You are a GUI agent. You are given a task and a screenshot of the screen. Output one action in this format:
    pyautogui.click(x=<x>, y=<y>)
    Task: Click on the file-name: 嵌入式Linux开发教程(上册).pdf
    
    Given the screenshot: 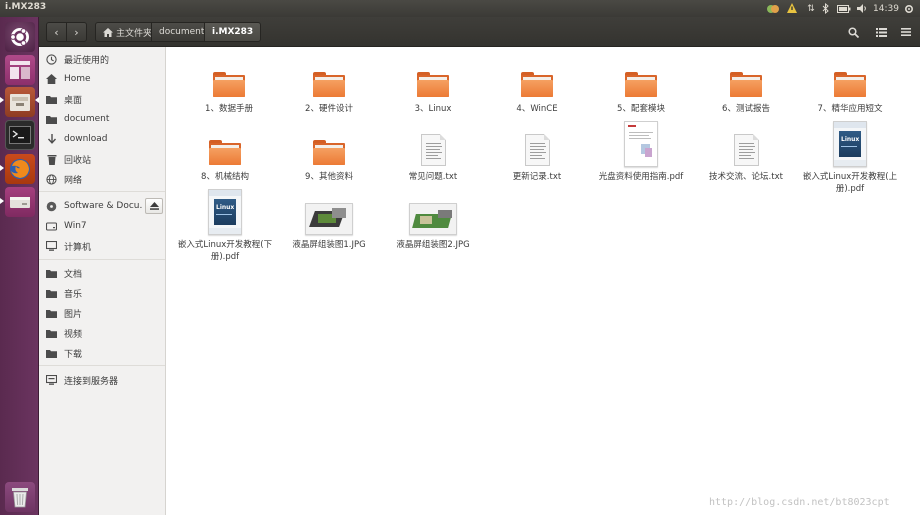 What is the action you would take?
    pyautogui.click(x=850, y=183)
    